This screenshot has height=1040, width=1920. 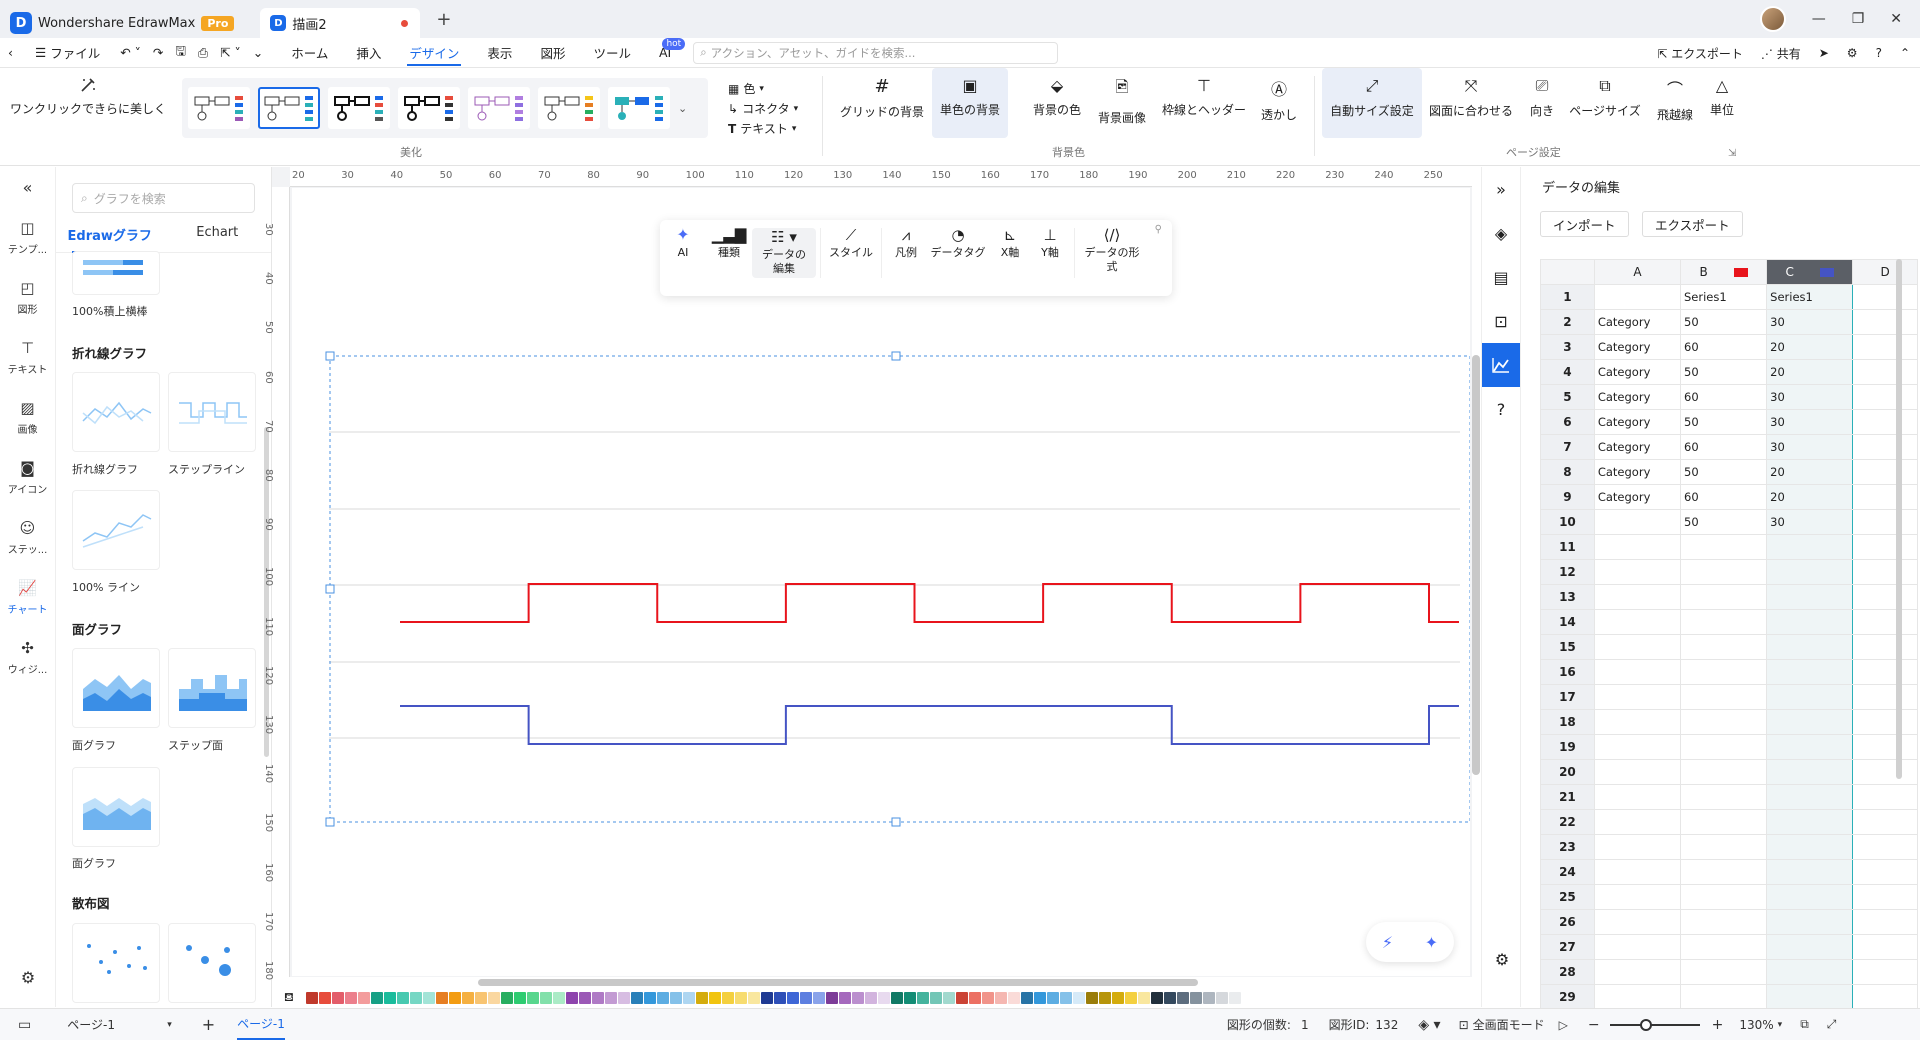 What do you see at coordinates (1158, 229) in the screenshot?
I see `pin-icon: ⚲` at bounding box center [1158, 229].